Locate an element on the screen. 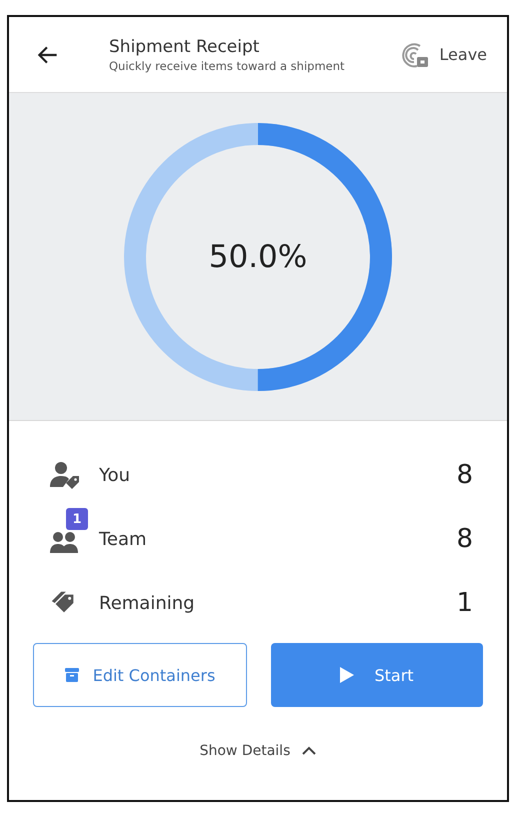 This screenshot has width=522, height=816. edit-containers-button: Edit Containers is located at coordinates (140, 675).